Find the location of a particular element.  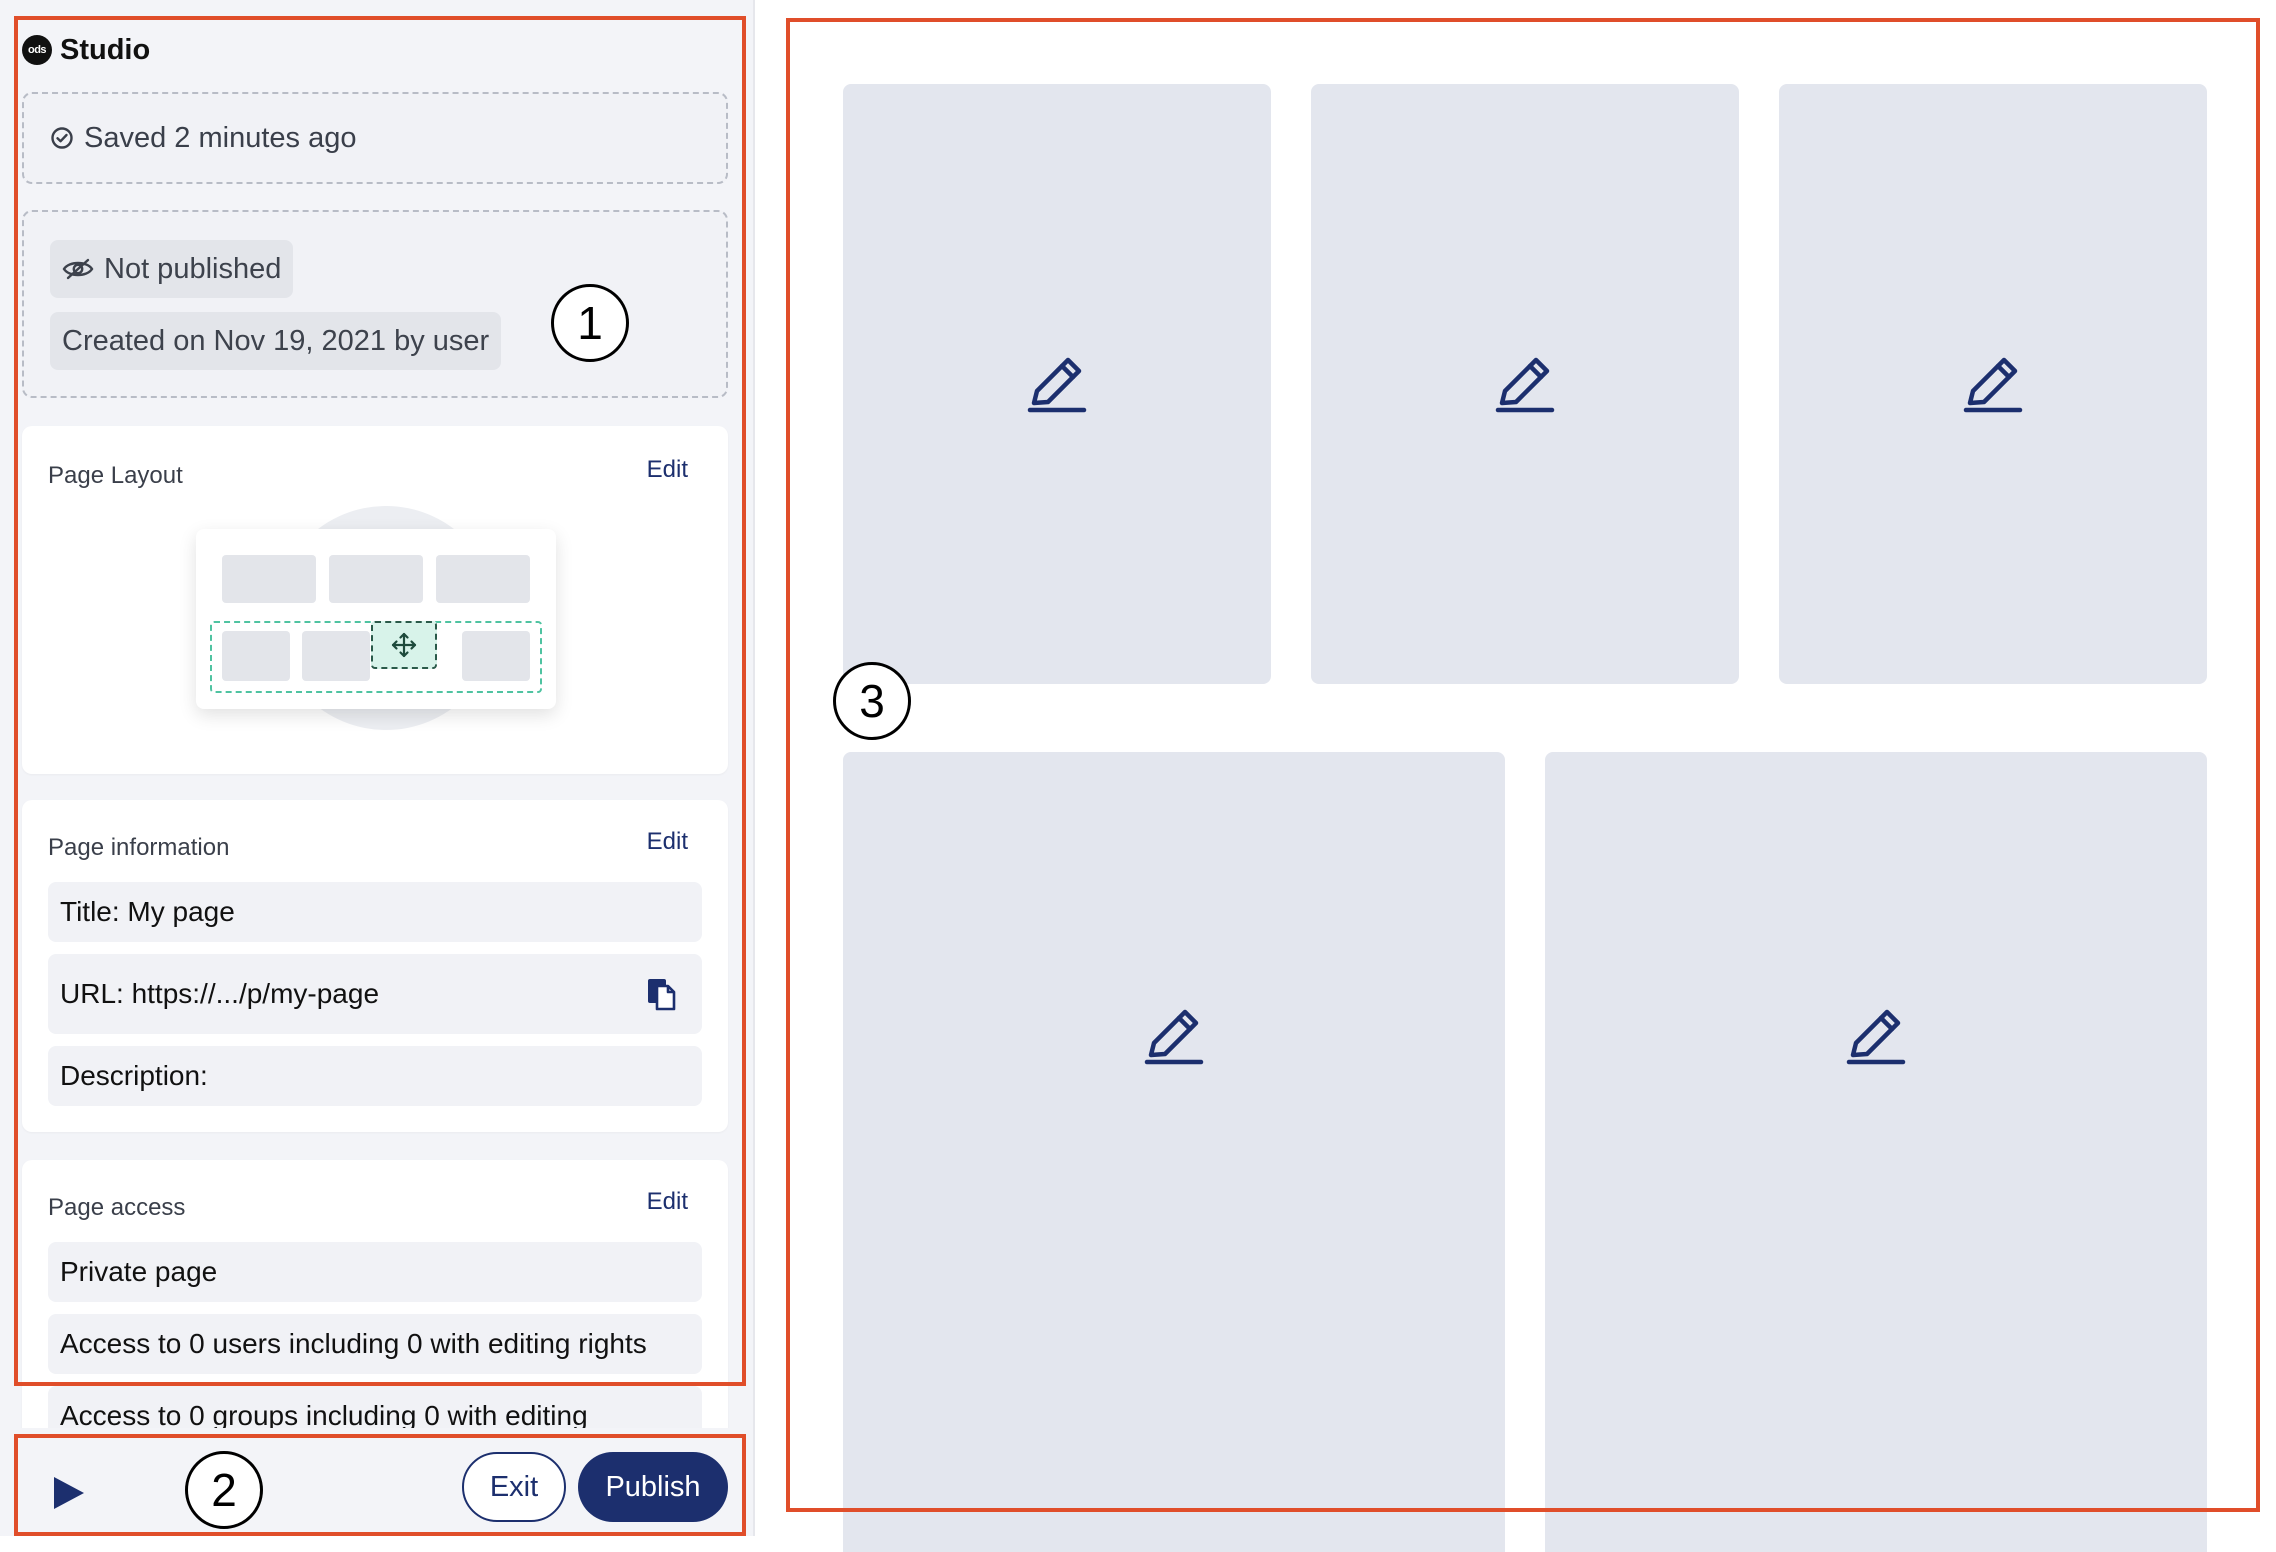

publish-button: Publish is located at coordinates (653, 1487).